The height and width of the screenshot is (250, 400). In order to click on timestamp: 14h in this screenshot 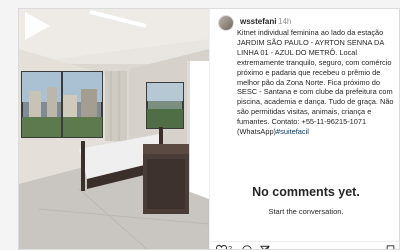, I will do `click(285, 21)`.